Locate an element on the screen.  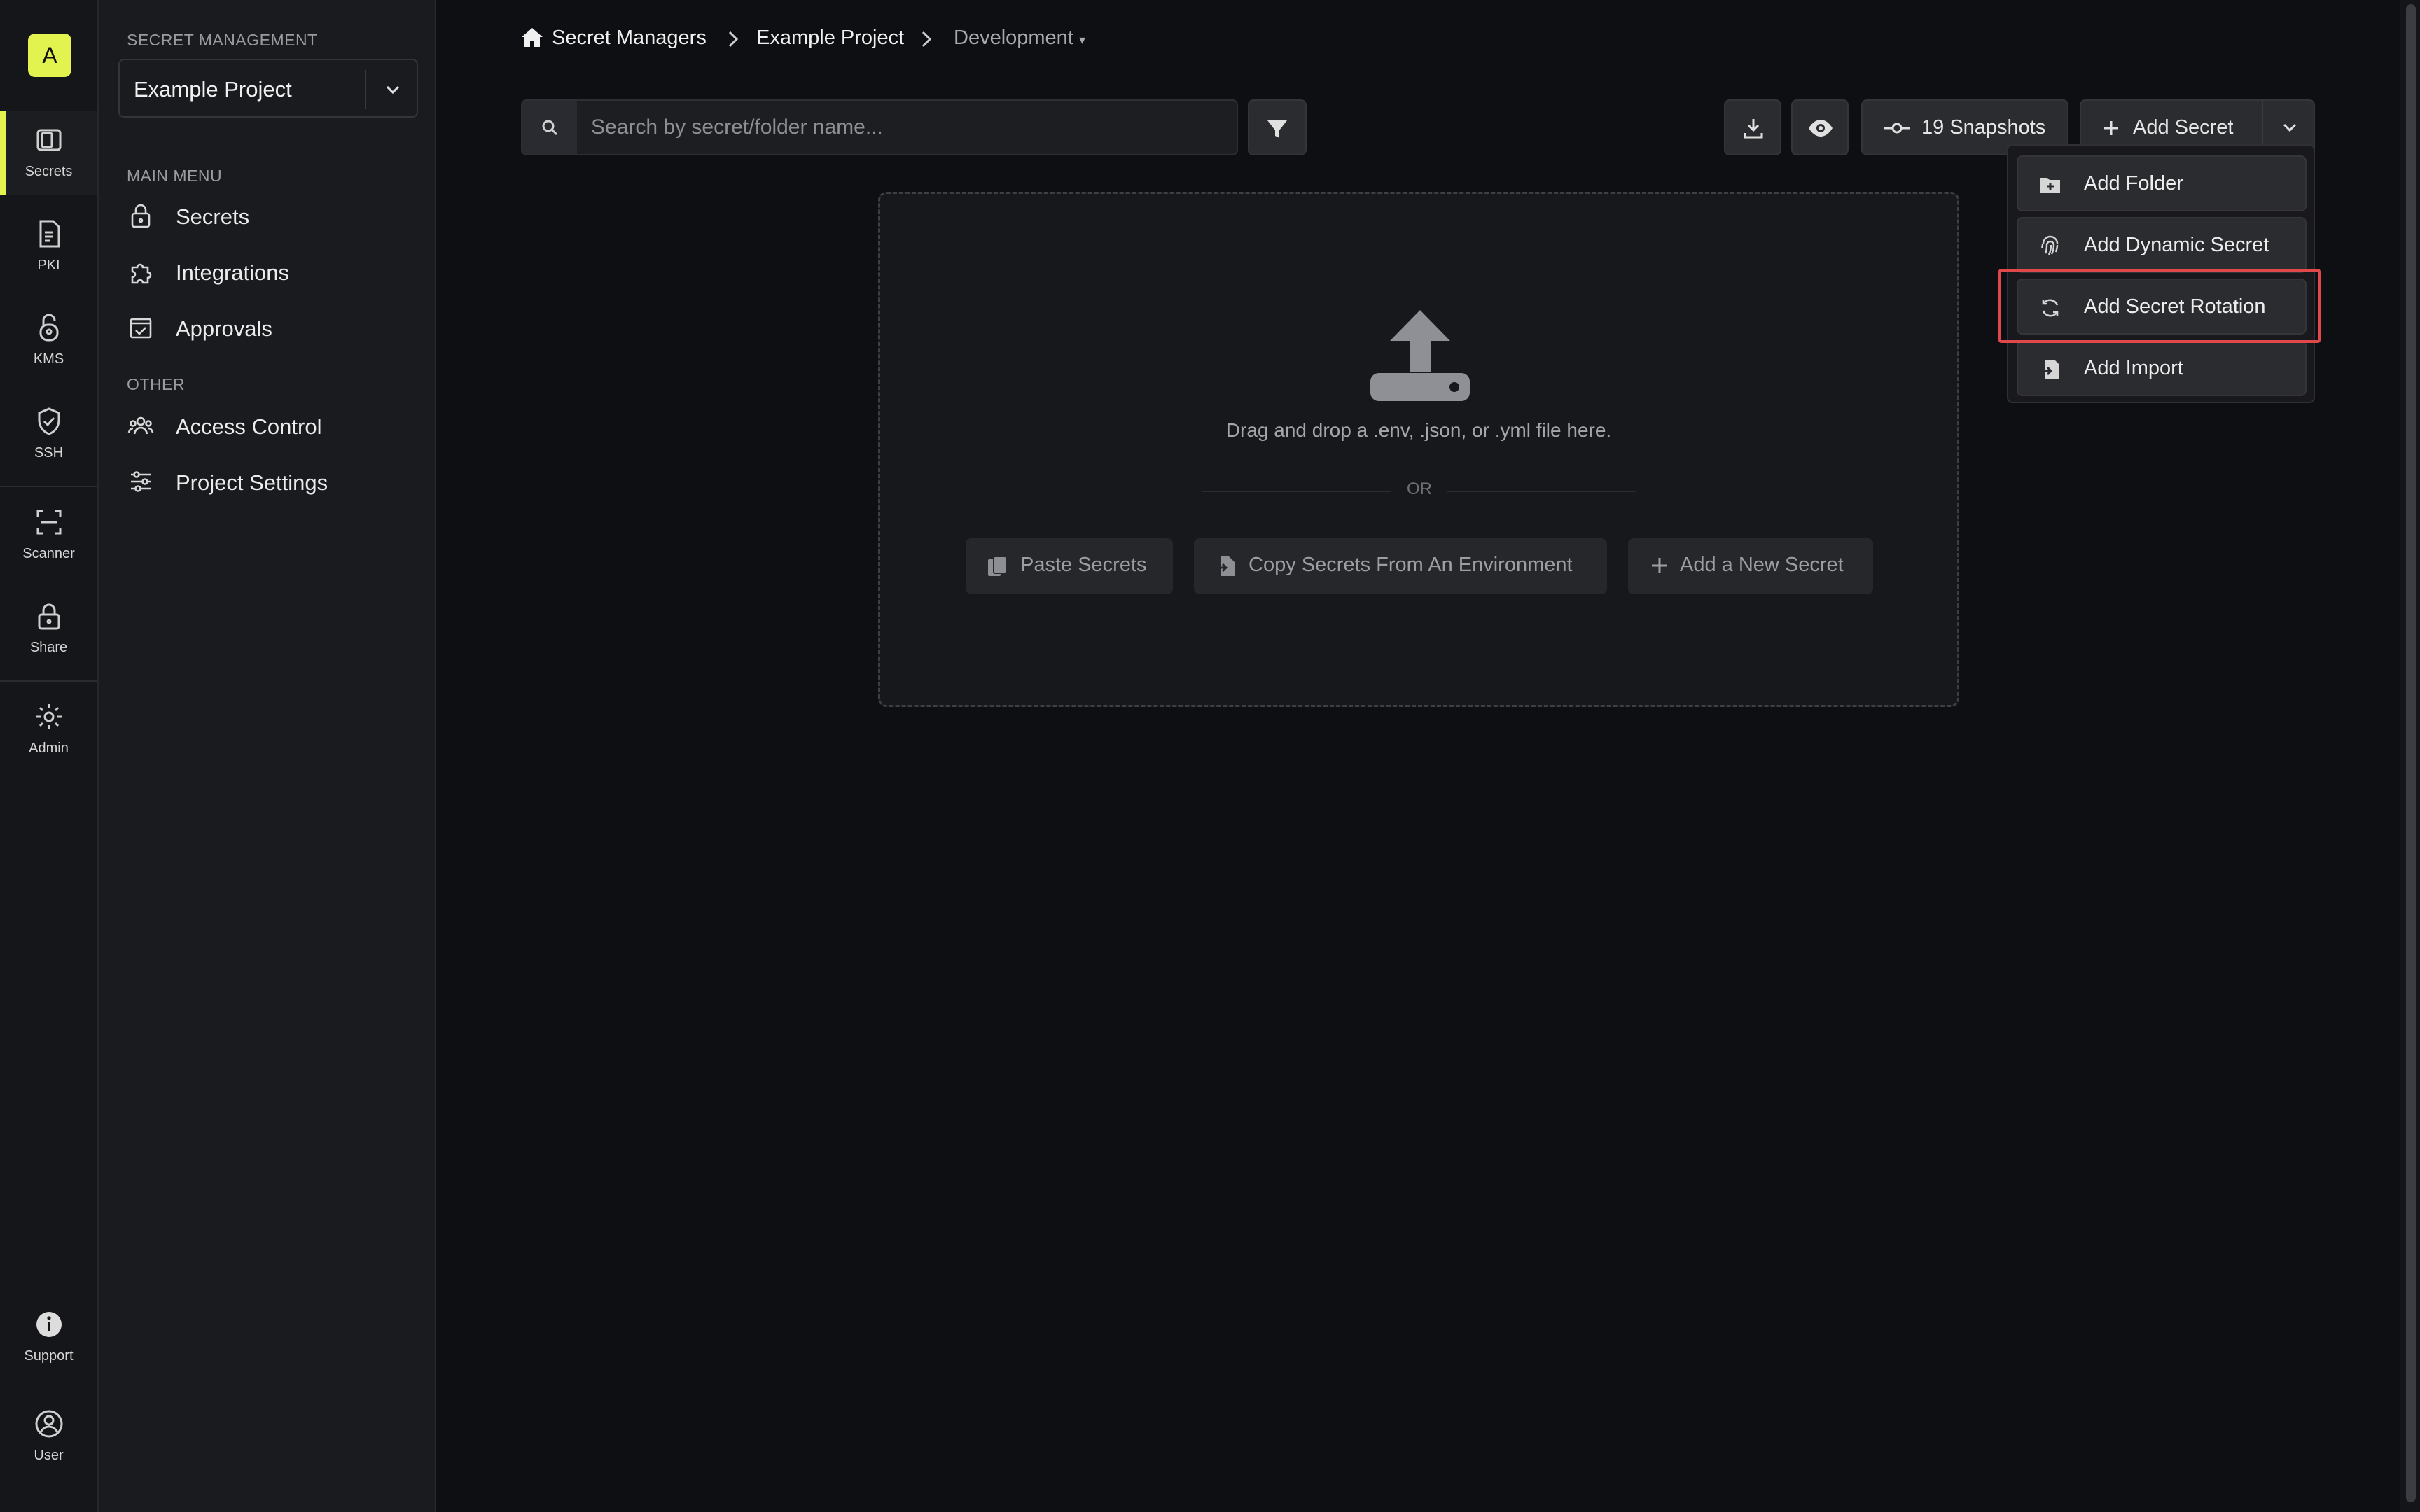
sliders-icon is located at coordinates (141, 481).